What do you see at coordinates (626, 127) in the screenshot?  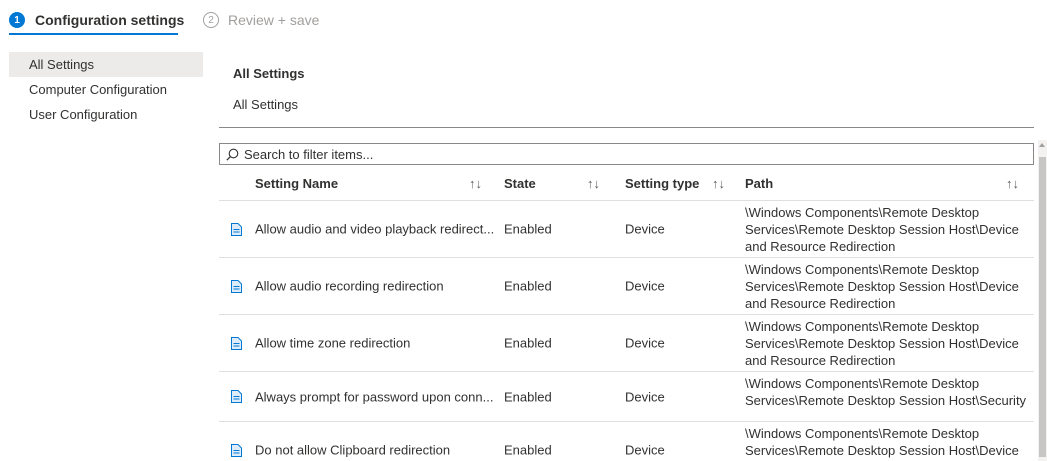 I see `section-divider` at bounding box center [626, 127].